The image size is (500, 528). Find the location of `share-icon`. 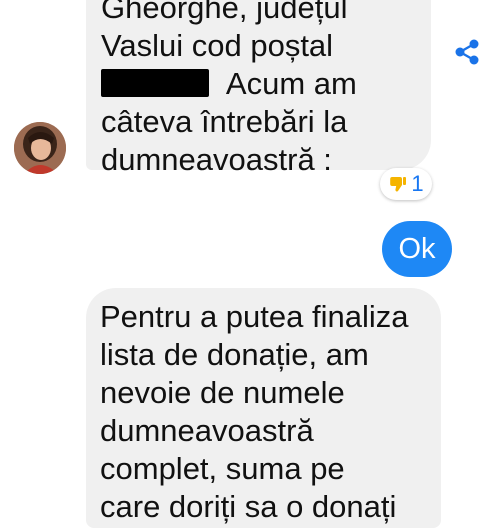

share-icon is located at coordinates (467, 52).